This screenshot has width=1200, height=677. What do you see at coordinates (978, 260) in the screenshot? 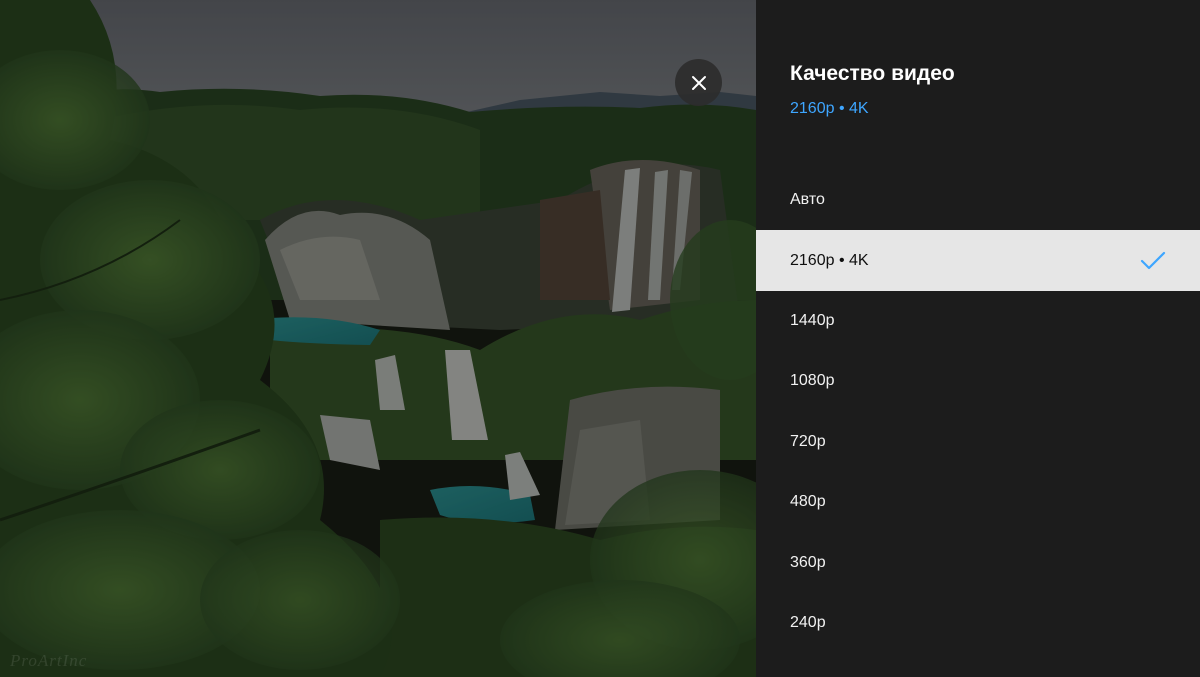
I see `quality-option-2160p: 2160p • 4K` at bounding box center [978, 260].